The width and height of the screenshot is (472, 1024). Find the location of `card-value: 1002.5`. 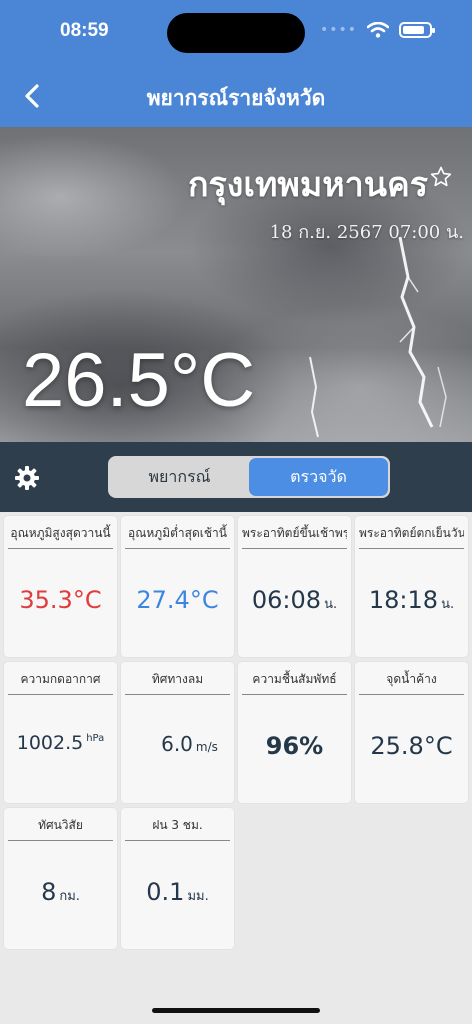

card-value: 1002.5 is located at coordinates (50, 743).